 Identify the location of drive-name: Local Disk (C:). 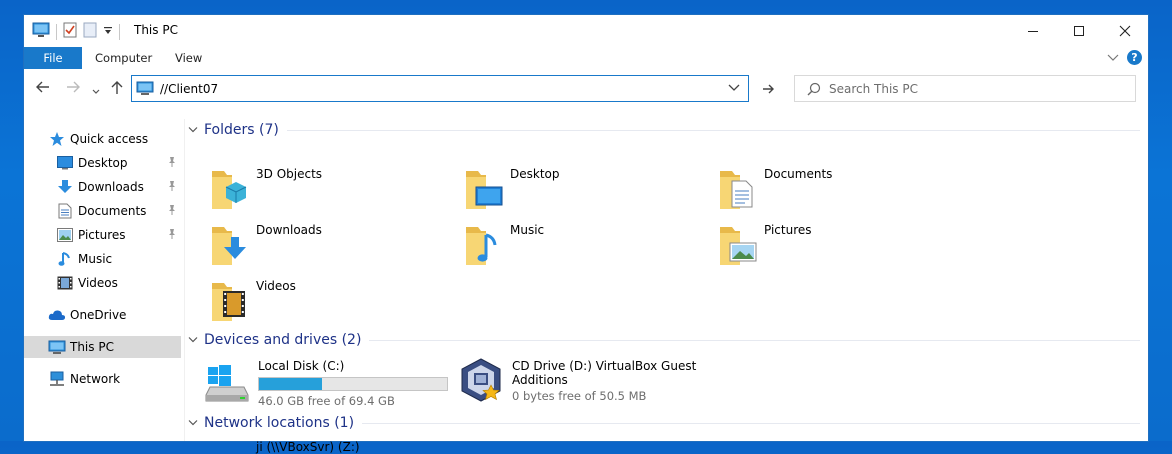
(301, 366).